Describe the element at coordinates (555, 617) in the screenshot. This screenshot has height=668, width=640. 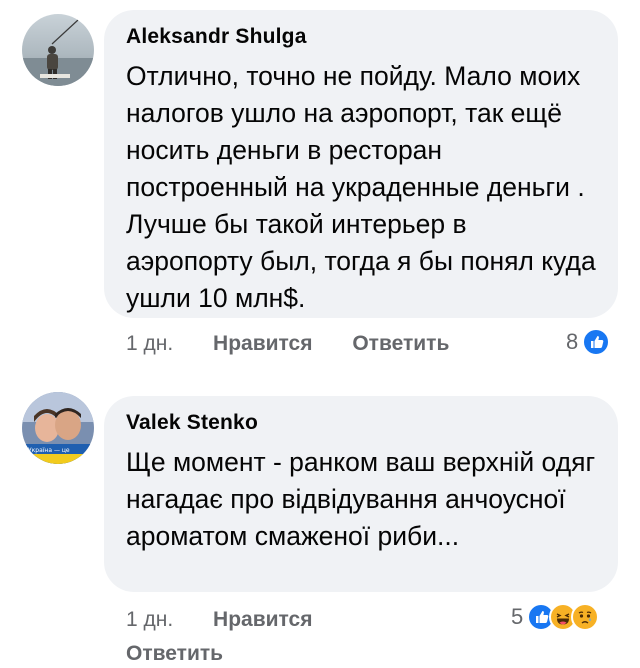
I see `reactions-summary: 5` at that location.